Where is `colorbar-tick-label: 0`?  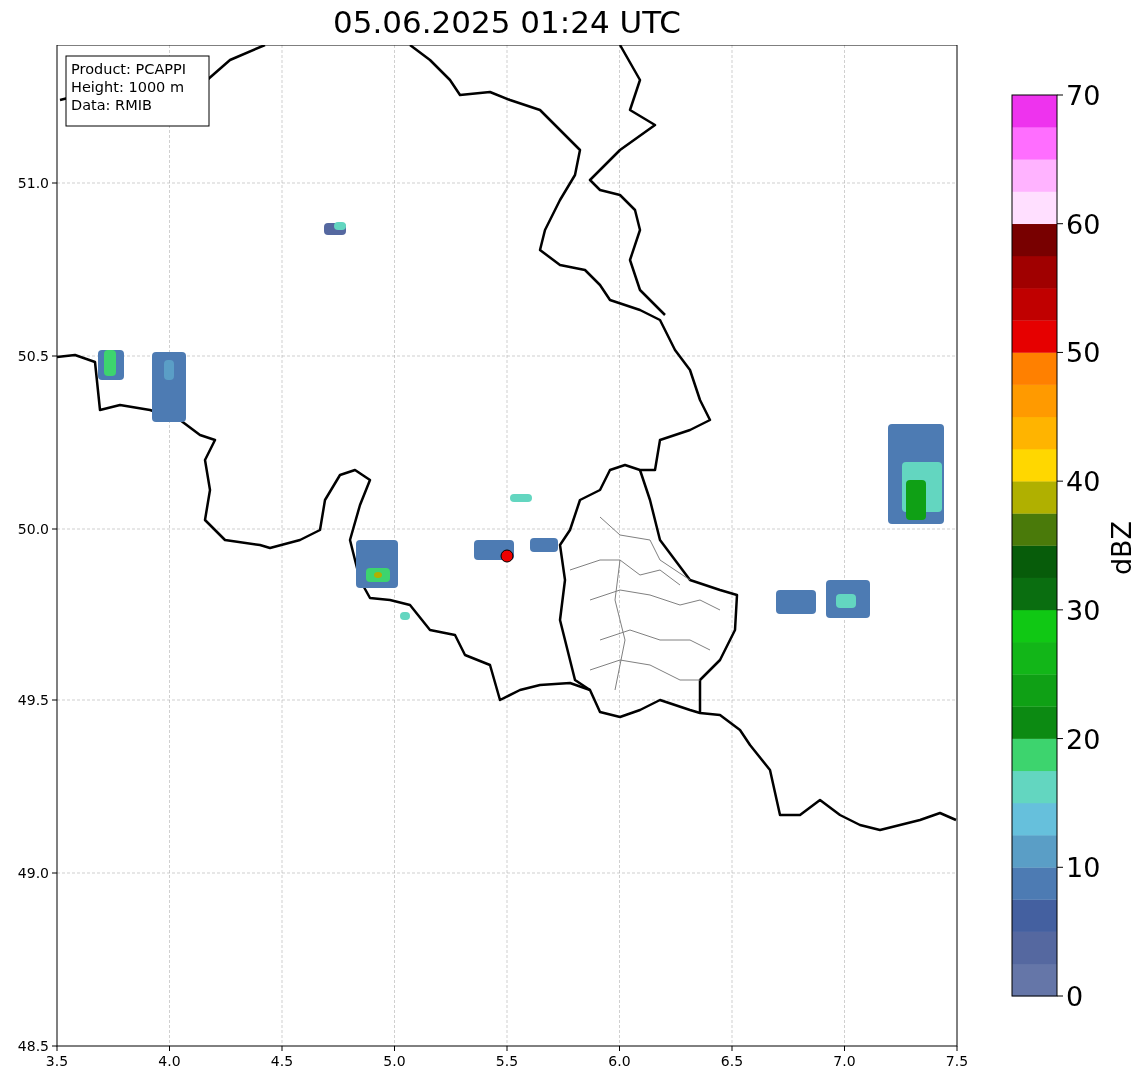 colorbar-tick-label: 0 is located at coordinates (1075, 996).